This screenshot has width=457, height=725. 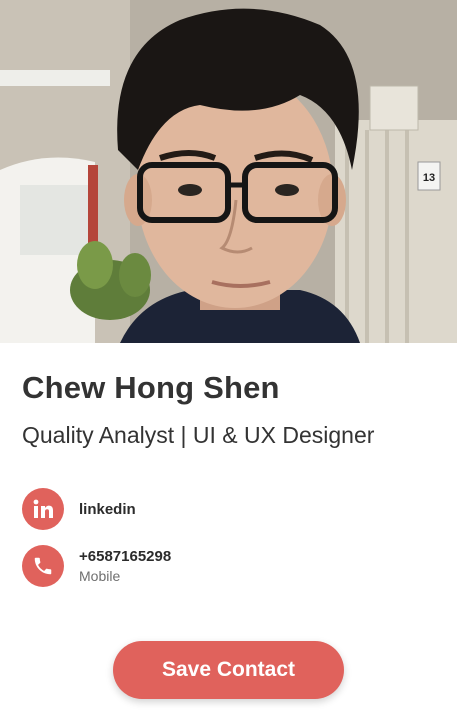 I want to click on contact-name: Chew Hong Shen, so click(x=151, y=387).